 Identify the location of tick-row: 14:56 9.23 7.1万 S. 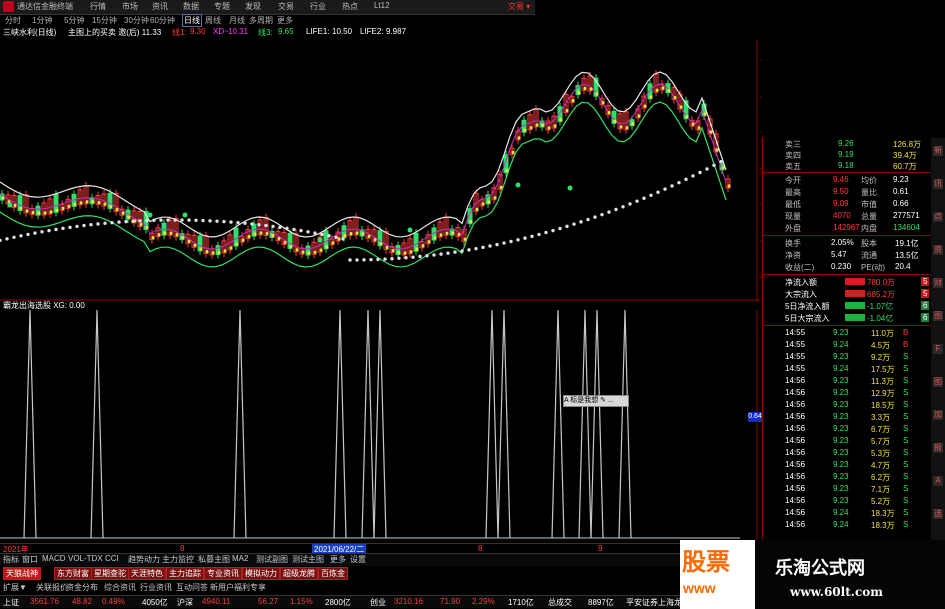
(848, 489).